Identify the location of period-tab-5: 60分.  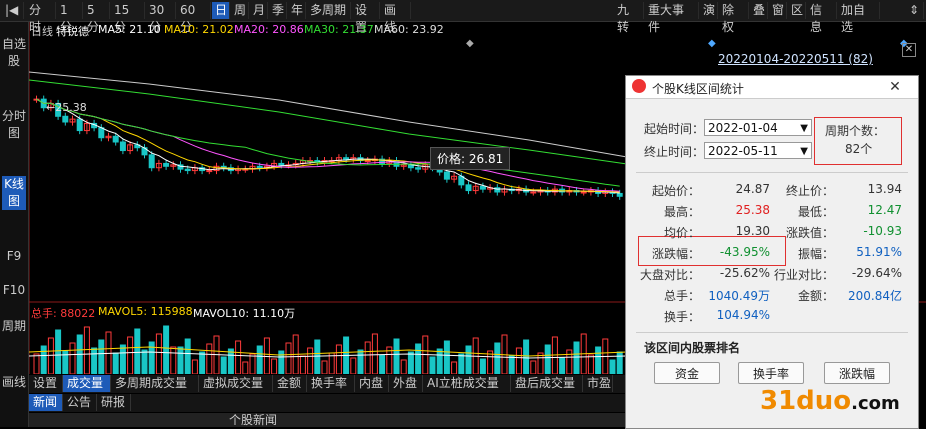
(194, 18).